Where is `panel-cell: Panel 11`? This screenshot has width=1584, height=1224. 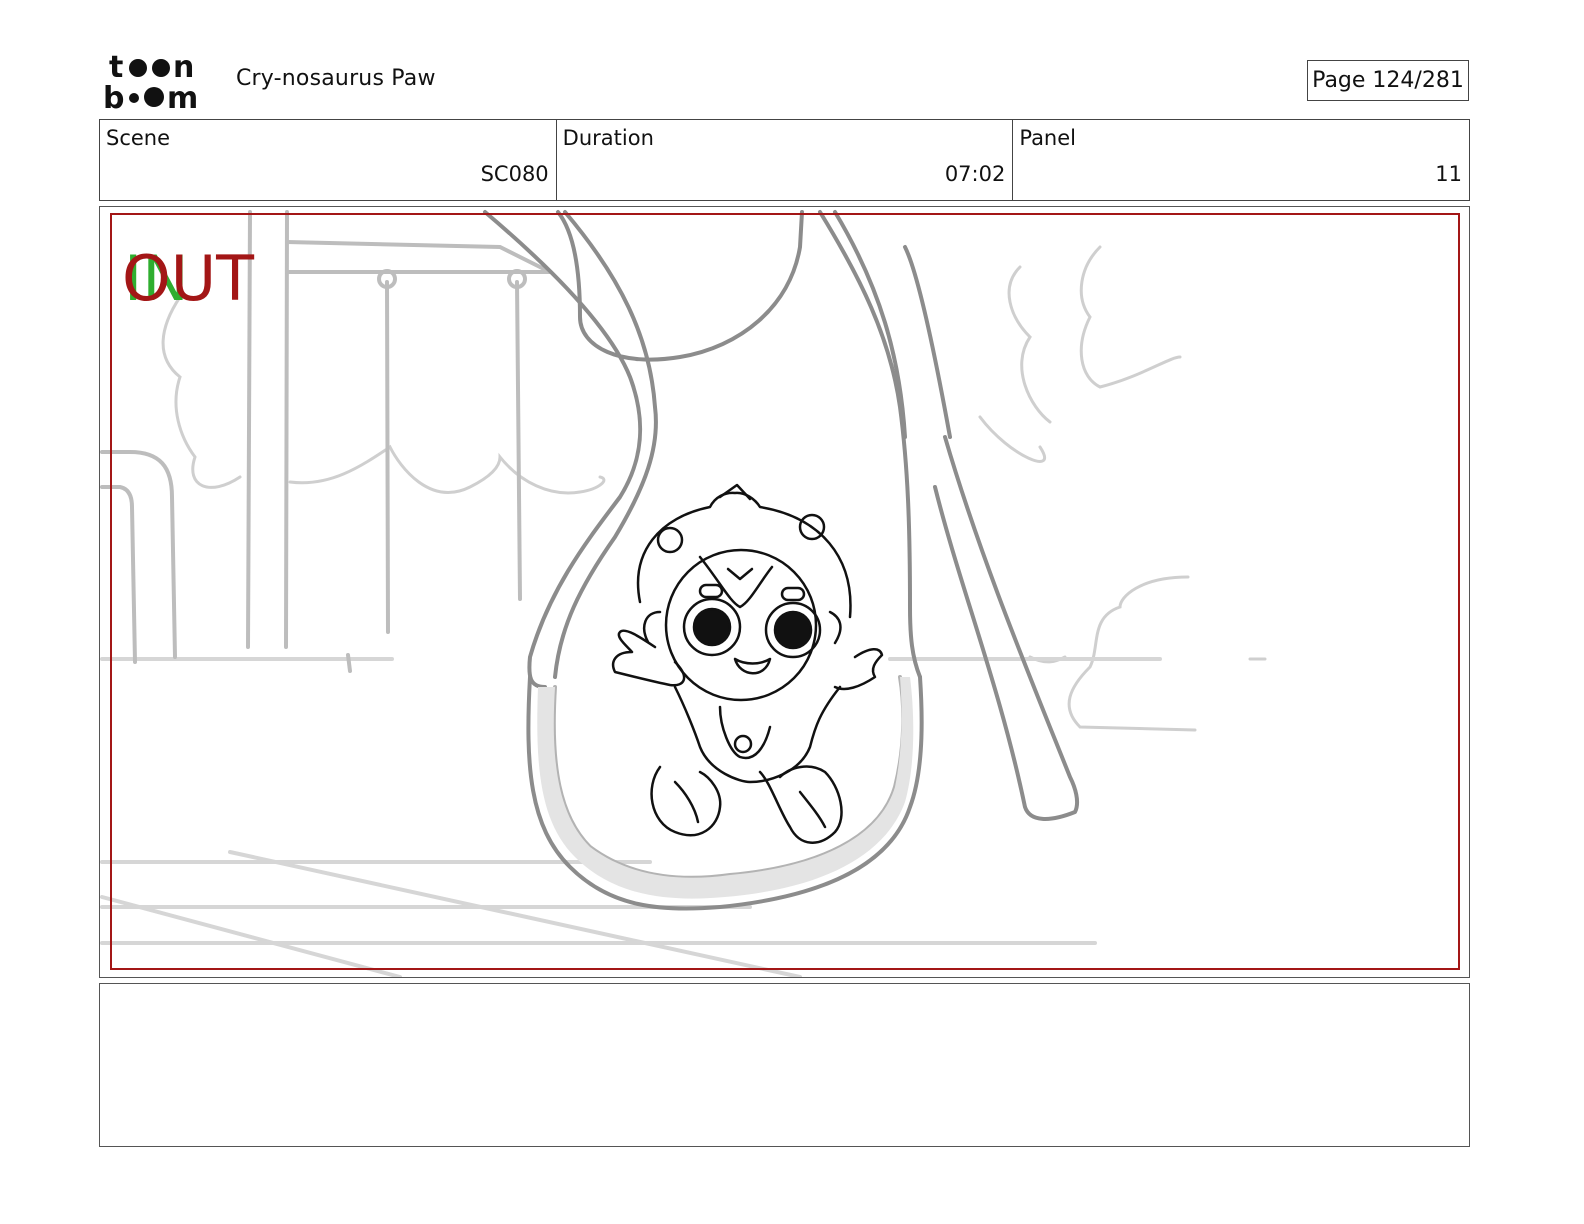
panel-cell: Panel 11 is located at coordinates (1241, 160).